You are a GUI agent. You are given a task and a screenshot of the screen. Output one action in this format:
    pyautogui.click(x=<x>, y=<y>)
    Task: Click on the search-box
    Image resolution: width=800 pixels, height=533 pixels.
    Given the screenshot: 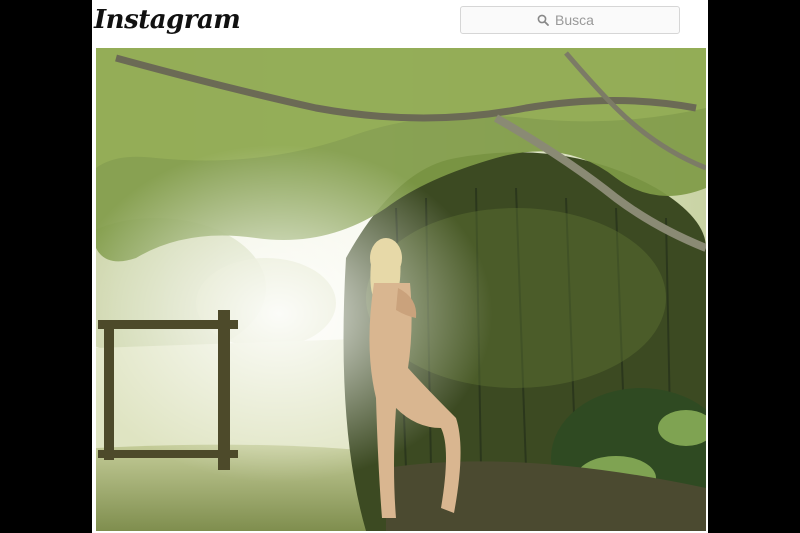 What is the action you would take?
    pyautogui.click(x=570, y=20)
    